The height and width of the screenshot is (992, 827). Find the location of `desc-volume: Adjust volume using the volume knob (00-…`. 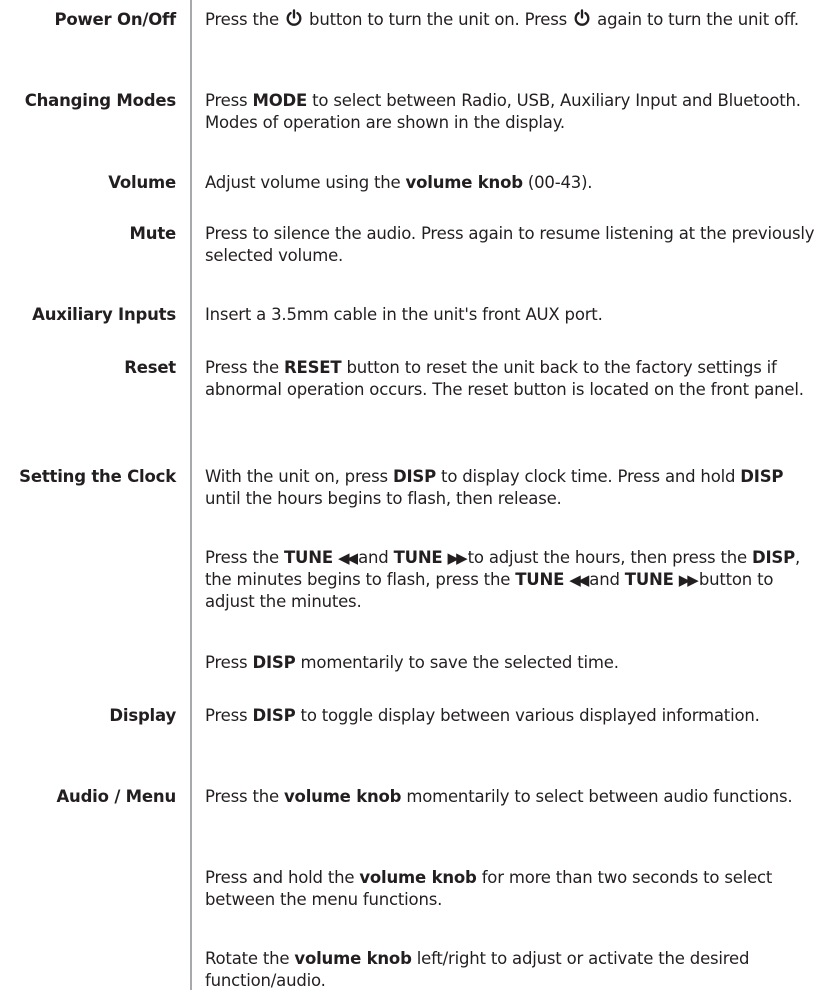

desc-volume: Adjust volume using the volume knob (00-… is located at coordinates (399, 182).